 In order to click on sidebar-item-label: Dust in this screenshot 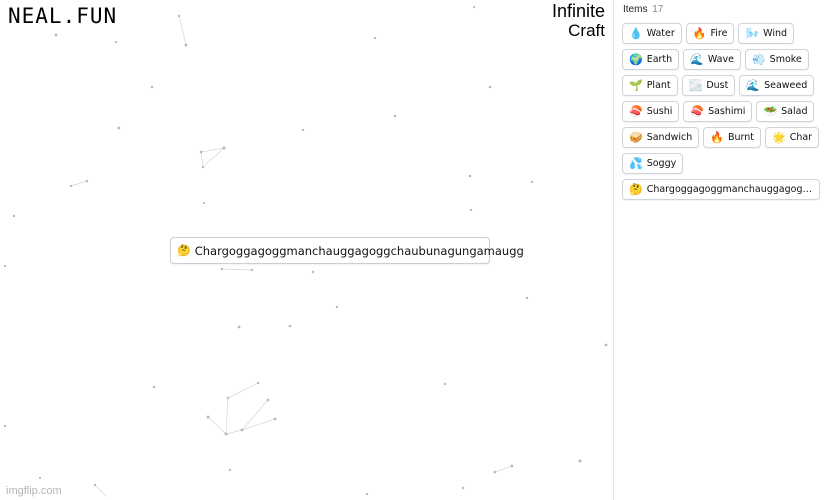, I will do `click(717, 85)`.